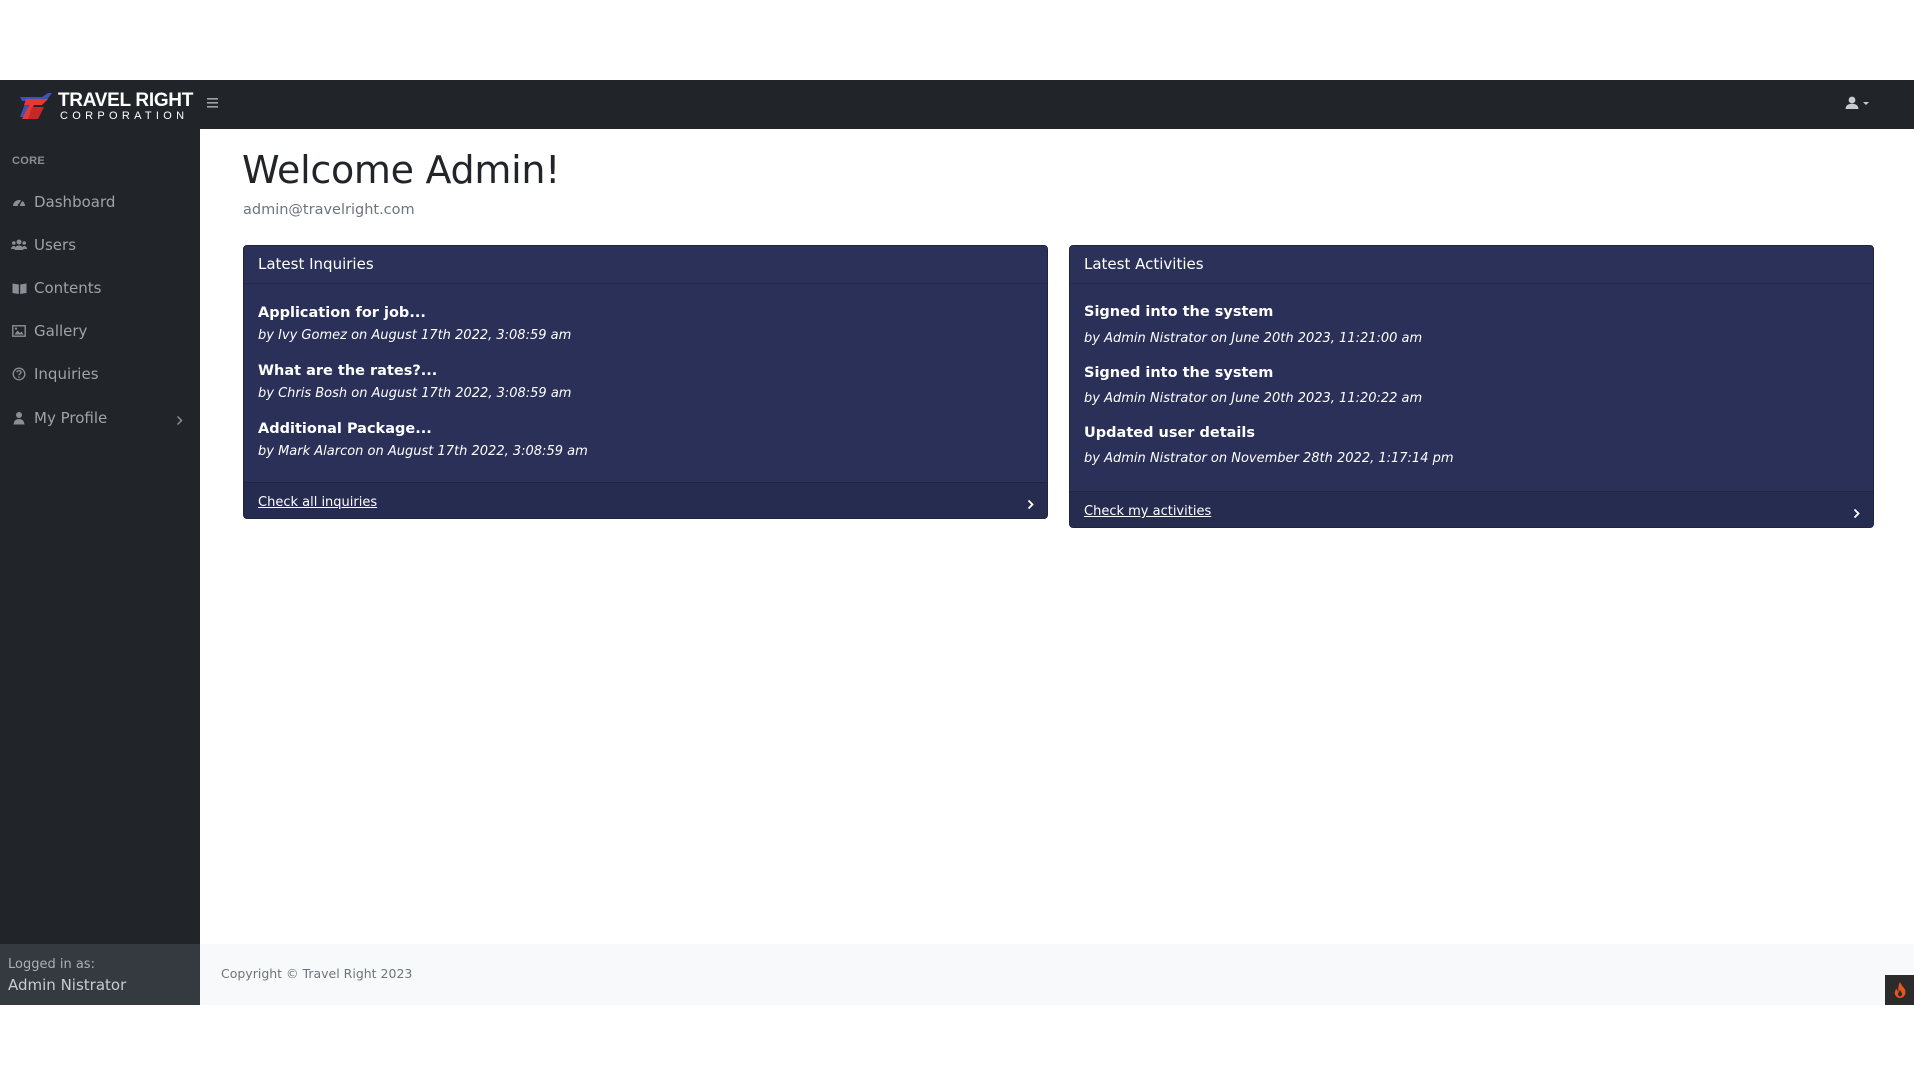 This screenshot has height=1085, width=1914. What do you see at coordinates (51, 964) in the screenshot?
I see `logged-in-label: Logged in as:` at bounding box center [51, 964].